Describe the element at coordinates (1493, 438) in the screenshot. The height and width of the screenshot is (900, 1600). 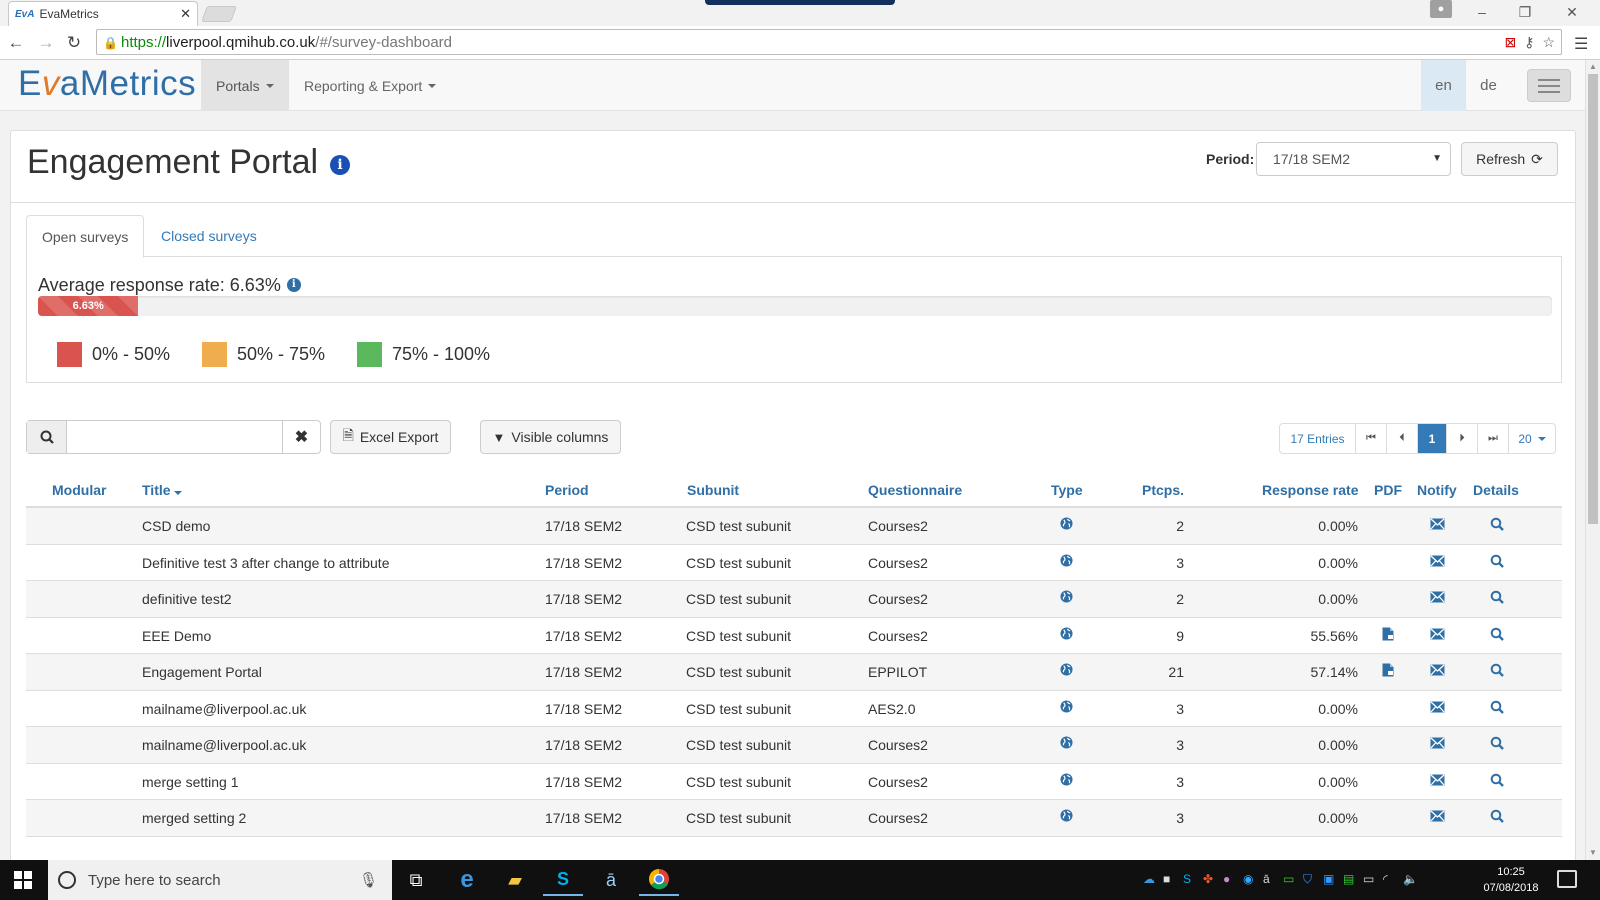
I see `last-page-icon: ⏭` at that location.